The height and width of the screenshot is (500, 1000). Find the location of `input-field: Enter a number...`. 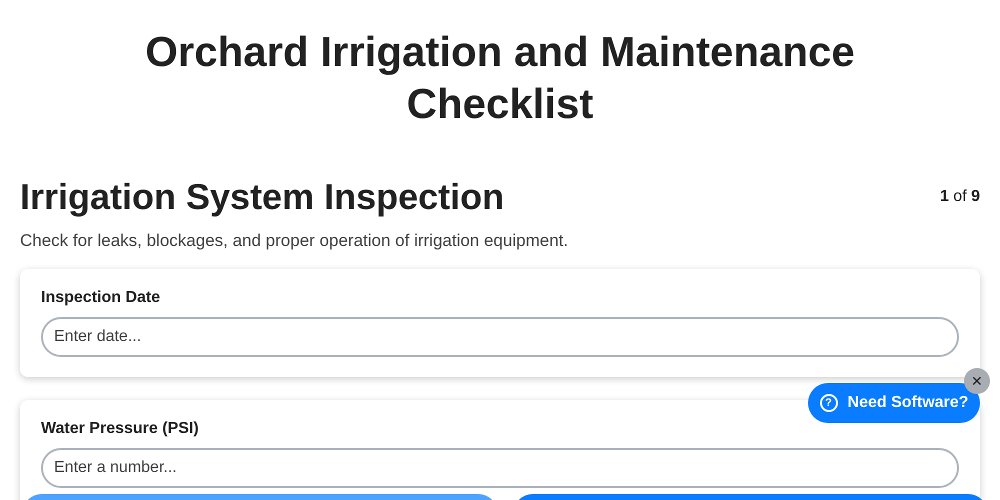

input-field: Enter a number... is located at coordinates (500, 468).